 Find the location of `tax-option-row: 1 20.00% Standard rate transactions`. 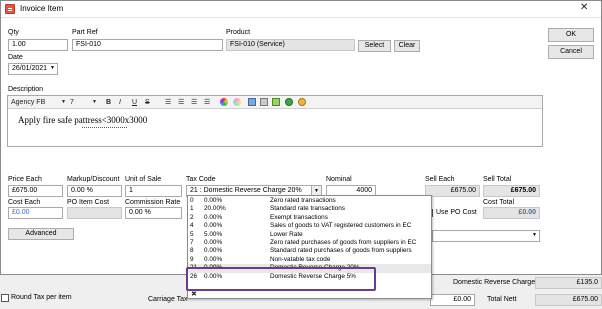

tax-option-row: 1 20.00% Standard rate transactions is located at coordinates (309, 209).